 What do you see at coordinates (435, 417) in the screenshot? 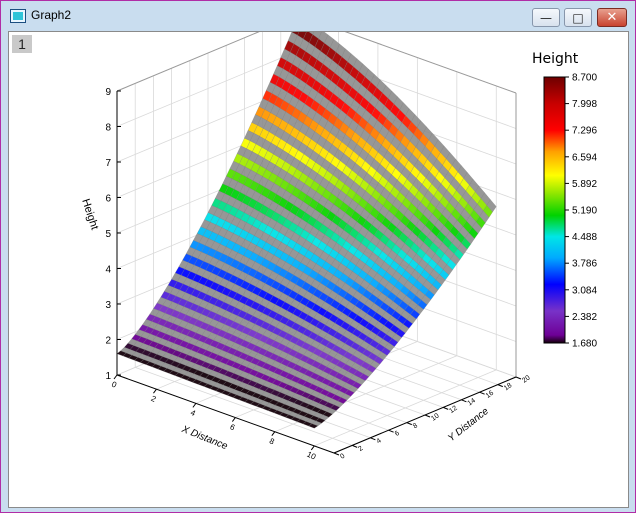
I see `y-tick-label: 10` at bounding box center [435, 417].